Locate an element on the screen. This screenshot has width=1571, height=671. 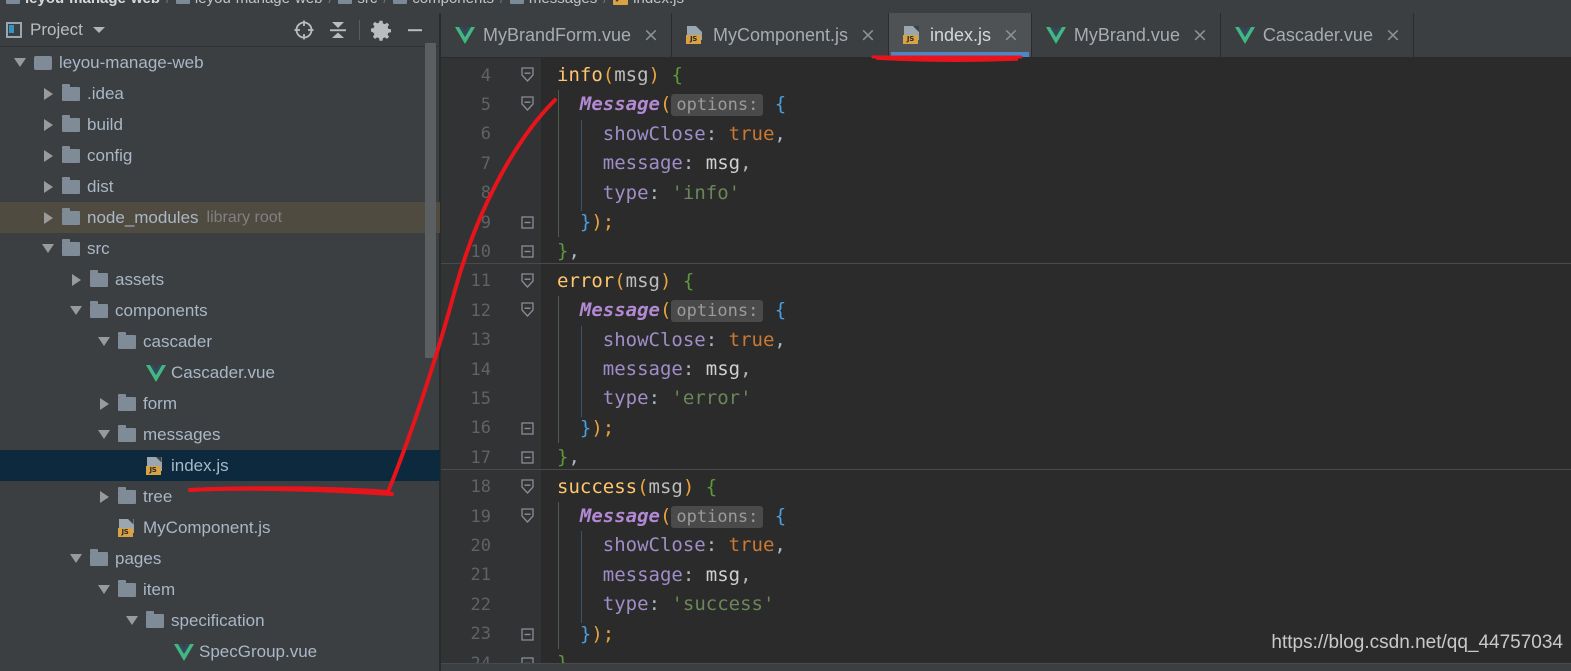
editor-tab-cascader-vue: Cascader.vue × is located at coordinates (1317, 35).